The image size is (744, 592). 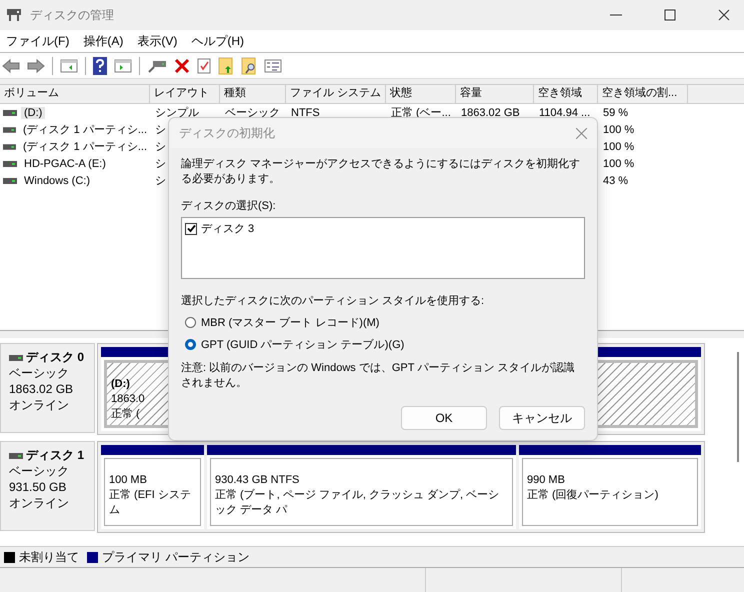 What do you see at coordinates (566, 94) in the screenshot?
I see `column-header: 空き領域` at bounding box center [566, 94].